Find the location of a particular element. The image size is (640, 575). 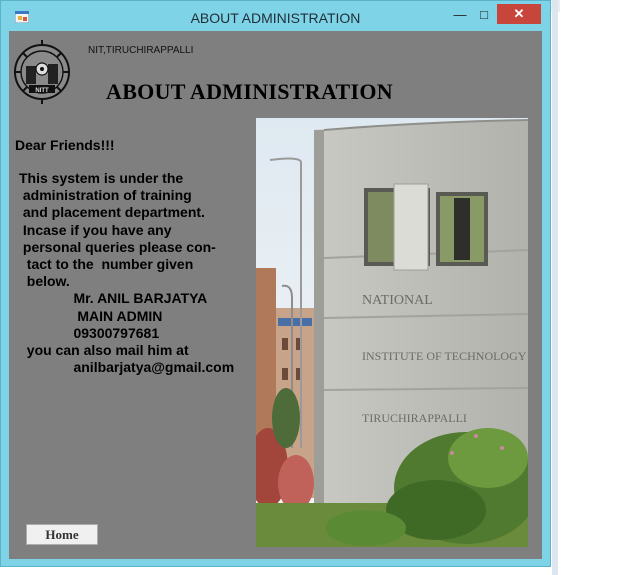

admin-phone: 09300797681 is located at coordinates (116, 332).